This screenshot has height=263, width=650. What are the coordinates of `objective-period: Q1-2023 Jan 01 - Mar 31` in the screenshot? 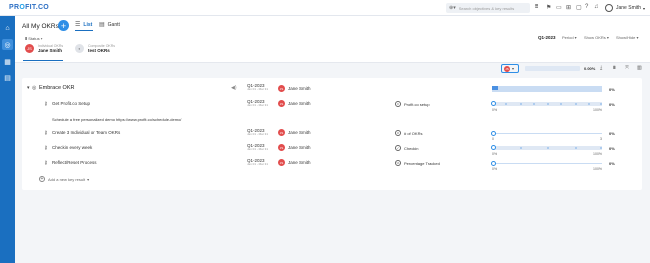 It's located at (257, 87).